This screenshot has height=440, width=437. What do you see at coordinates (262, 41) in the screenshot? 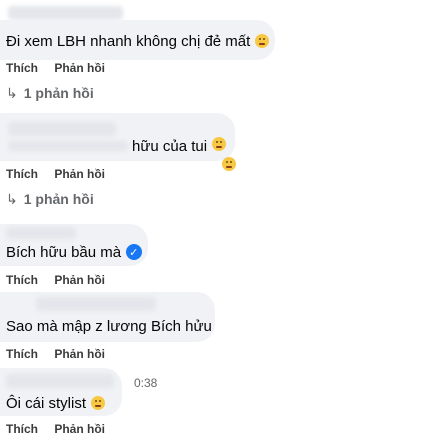
I see `worried-face-icon` at bounding box center [262, 41].